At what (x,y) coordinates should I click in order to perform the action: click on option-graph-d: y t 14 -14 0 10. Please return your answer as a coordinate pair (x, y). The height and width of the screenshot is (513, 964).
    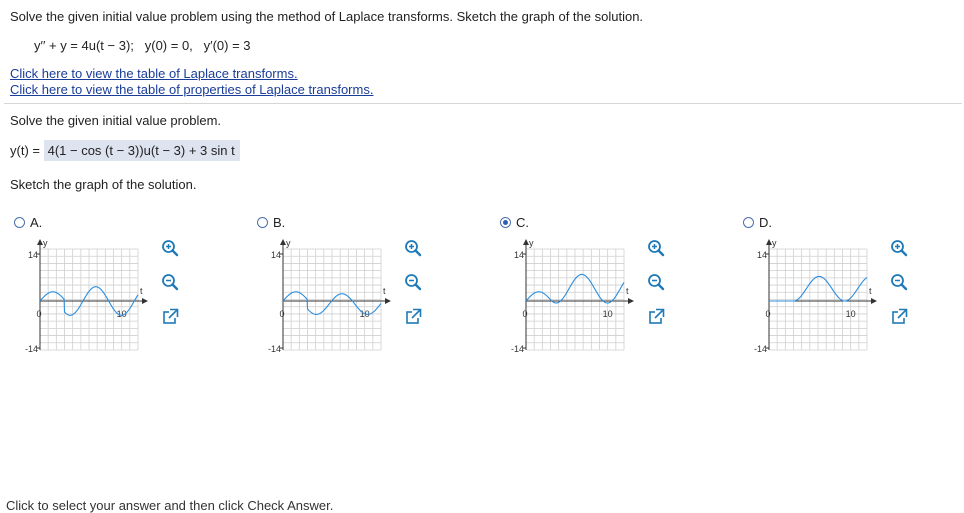
    Looking at the image, I should click on (804, 300).